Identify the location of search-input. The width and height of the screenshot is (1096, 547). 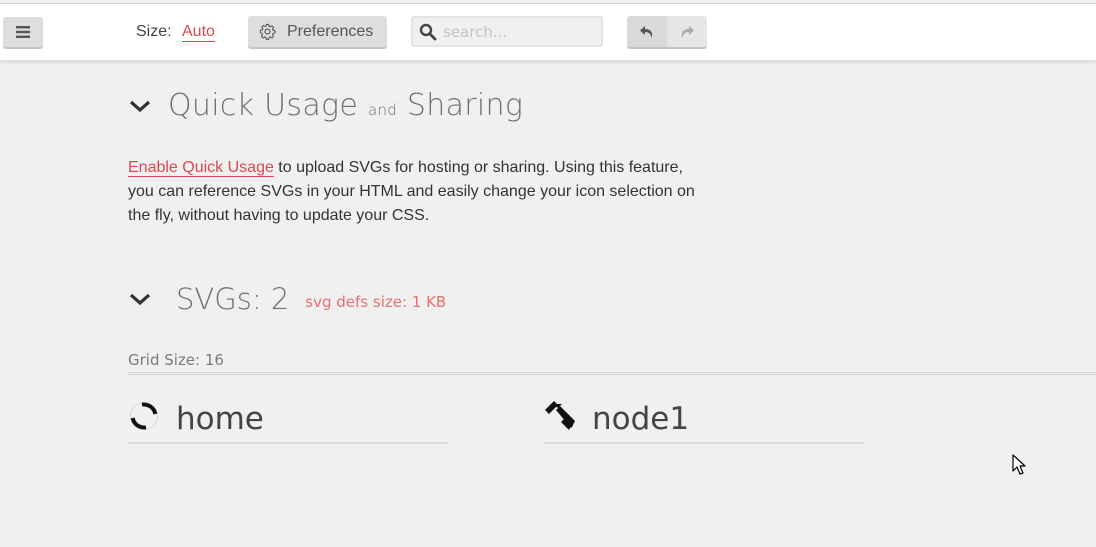
(518, 31).